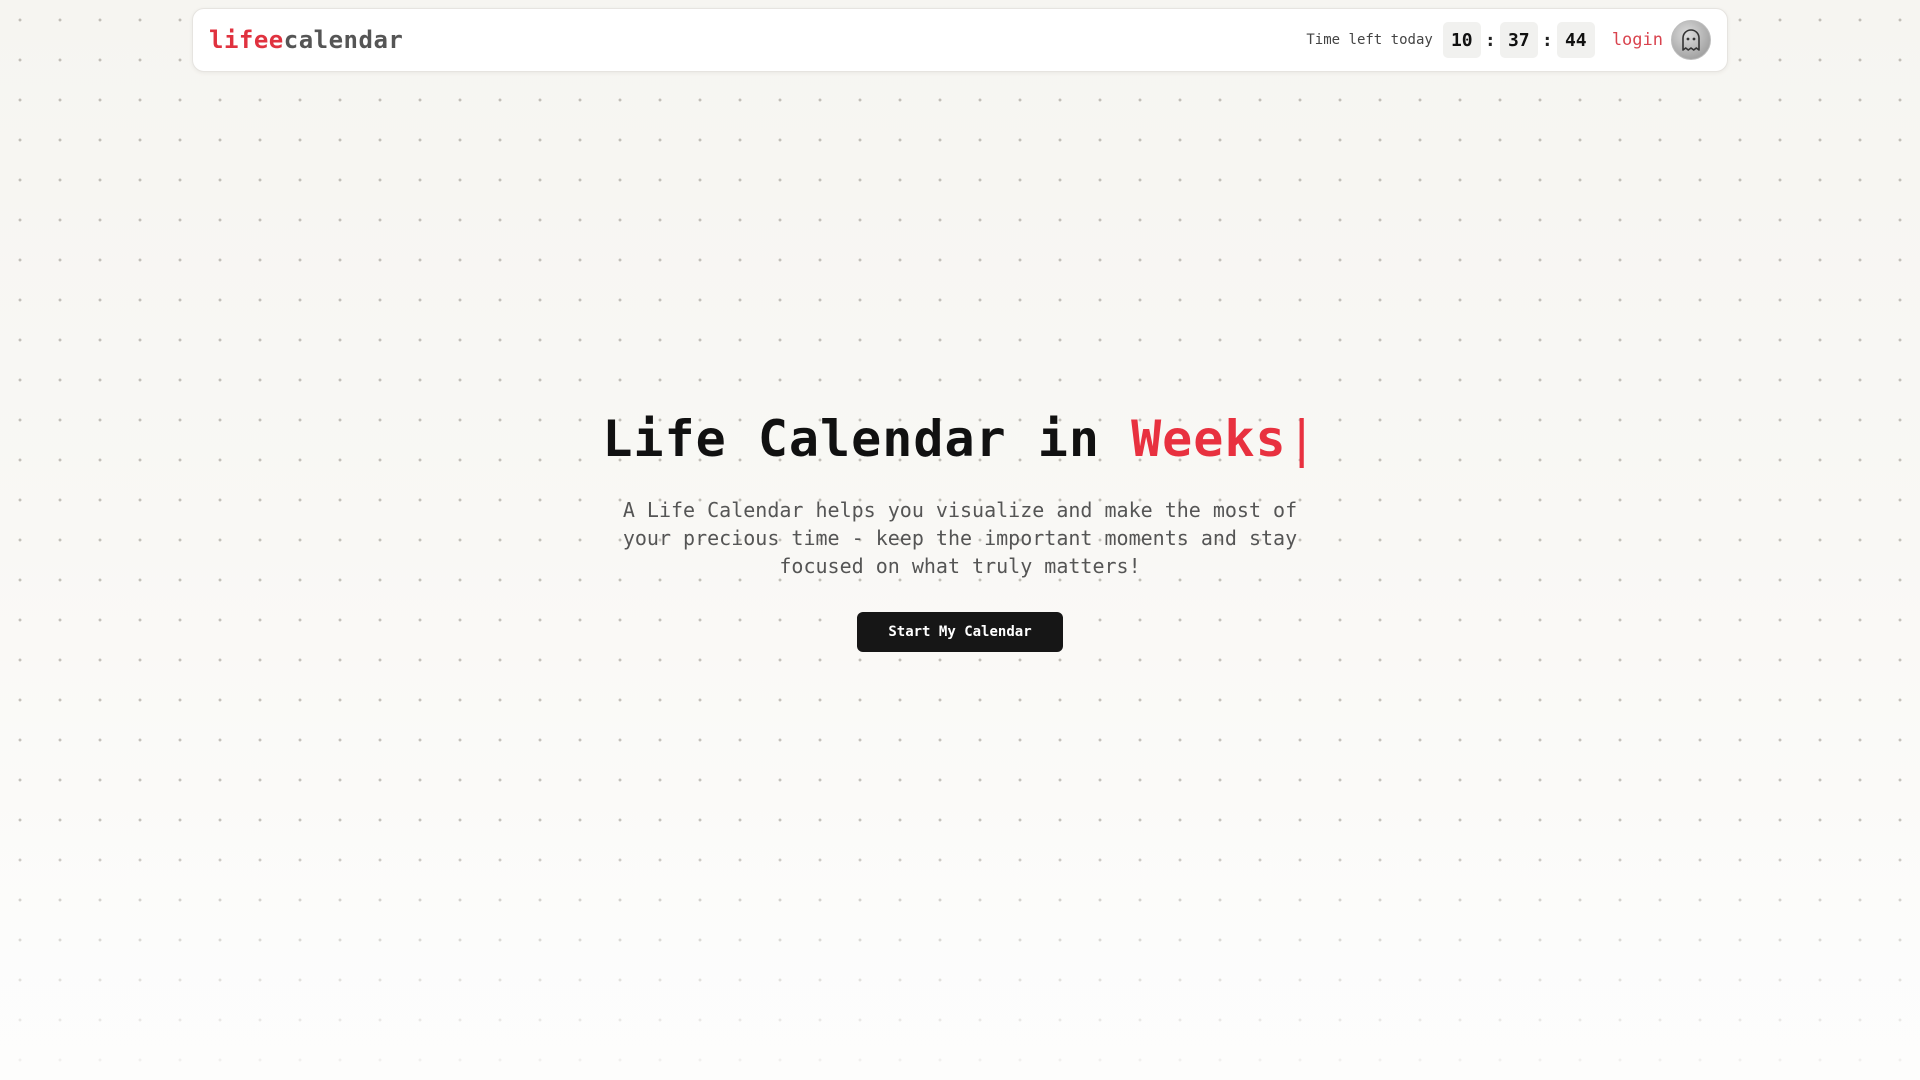 The width and height of the screenshot is (1920, 1080). Describe the element at coordinates (1369, 40) in the screenshot. I see `time-left-label: Time left today` at that location.